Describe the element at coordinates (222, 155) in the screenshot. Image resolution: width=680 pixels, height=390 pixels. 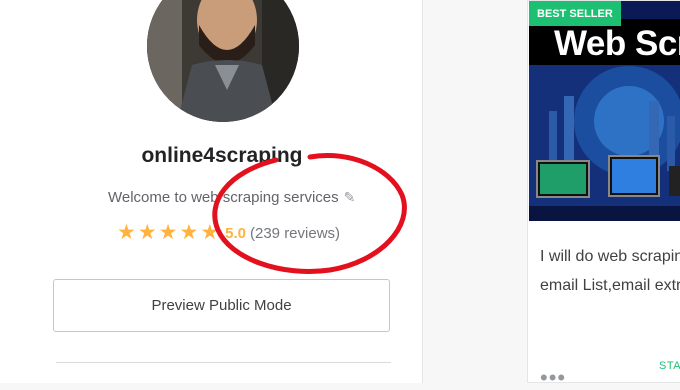
I see `seller-username: online4scraping` at that location.